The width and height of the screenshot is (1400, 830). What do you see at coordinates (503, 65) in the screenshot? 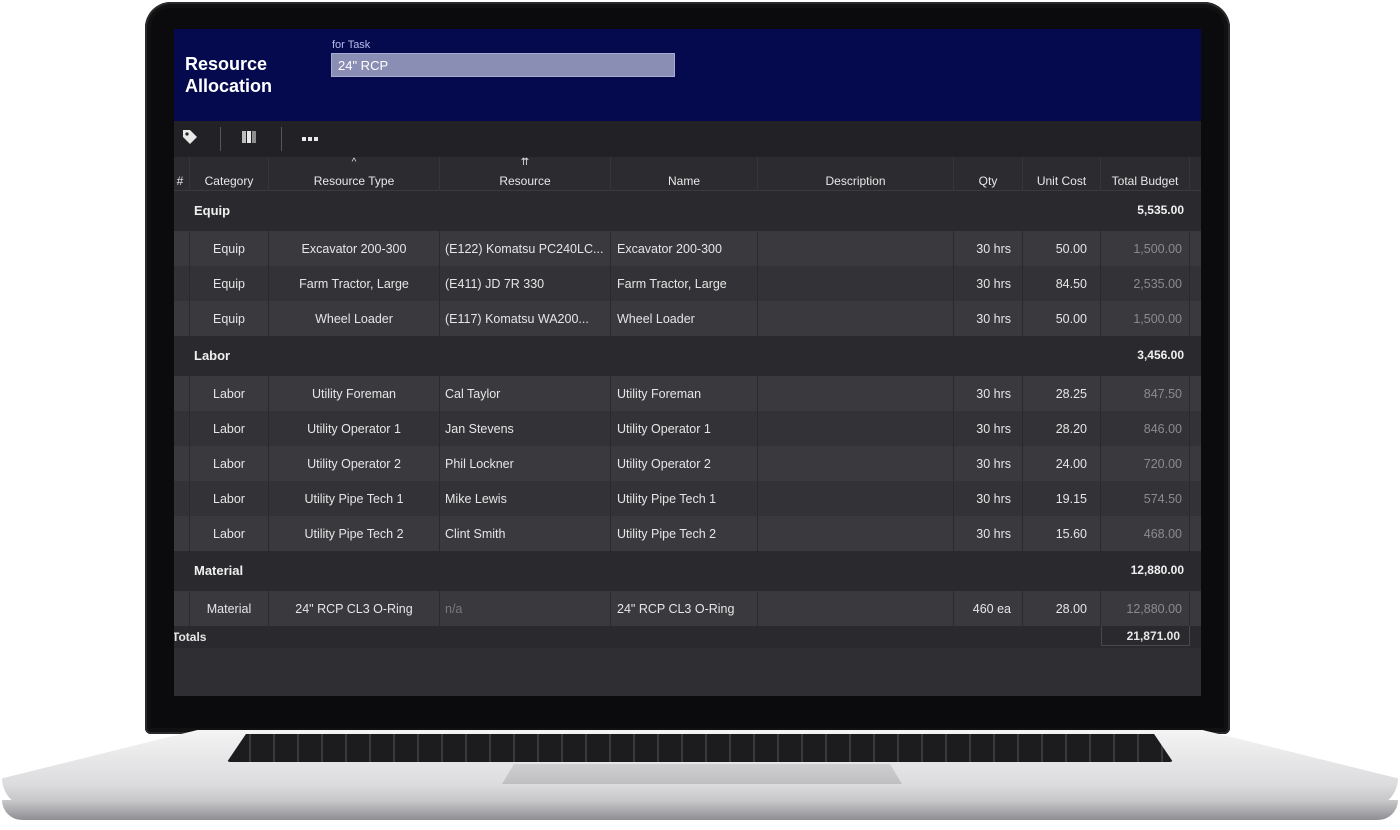
I see `task-input` at bounding box center [503, 65].